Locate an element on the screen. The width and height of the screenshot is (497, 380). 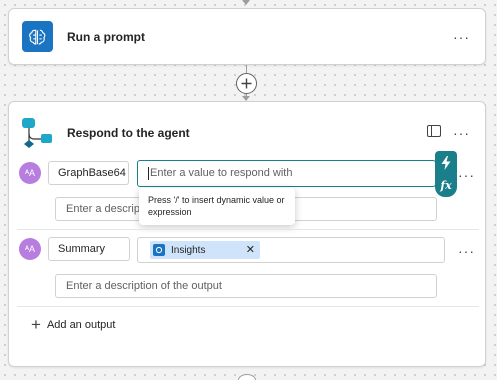
output-value-input: Enter a value to respond with is located at coordinates (286, 173).